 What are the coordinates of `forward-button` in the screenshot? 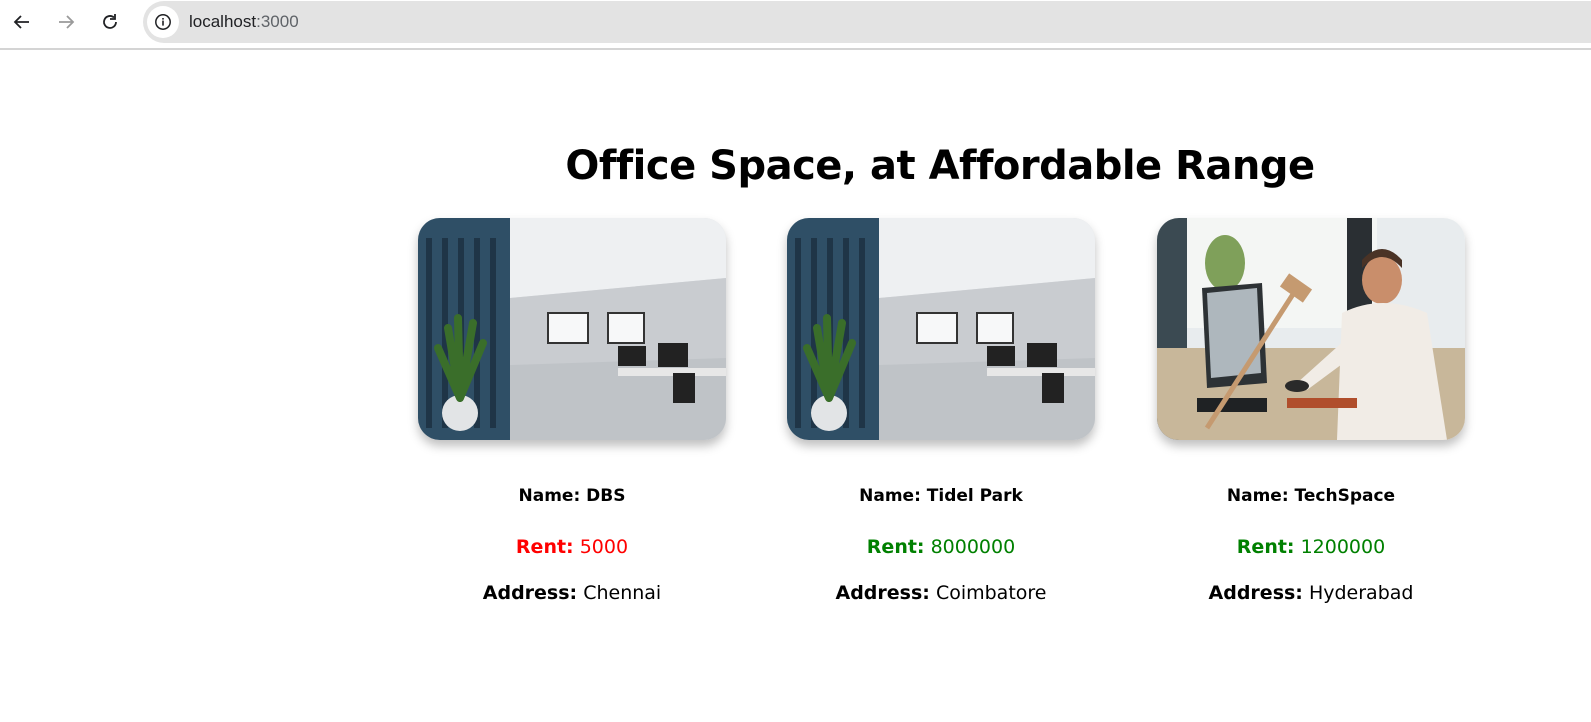 It's located at (66, 22).